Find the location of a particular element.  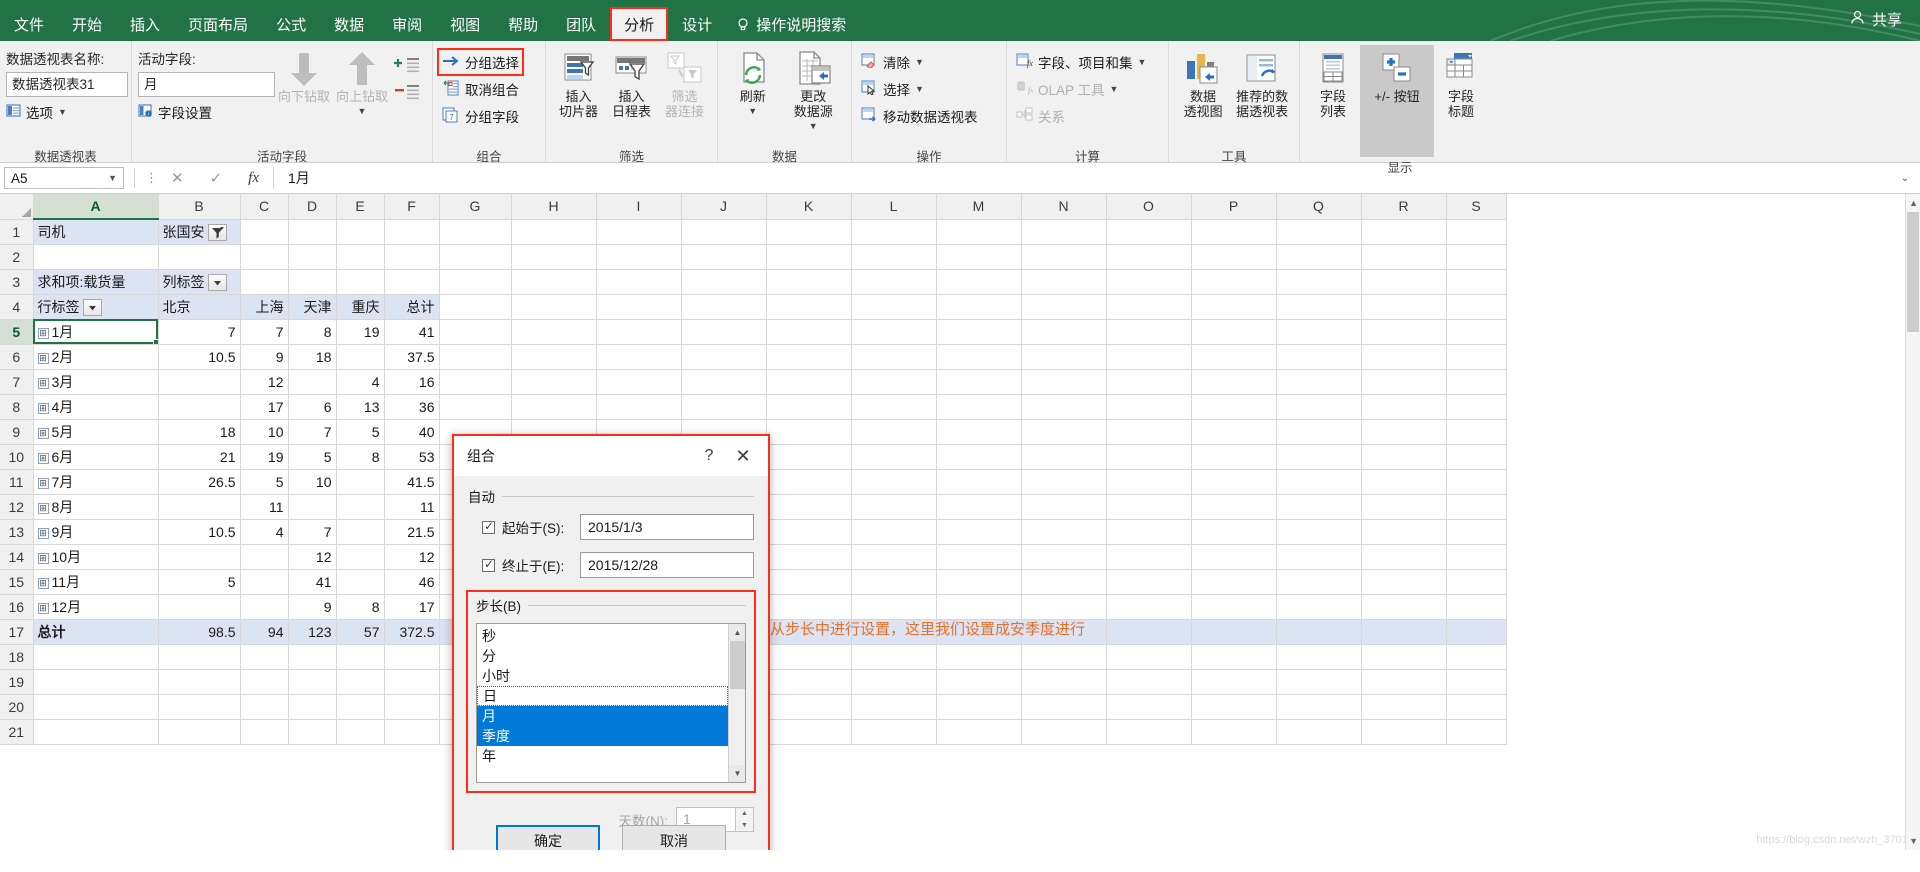

cell-D21 is located at coordinates (312, 732).